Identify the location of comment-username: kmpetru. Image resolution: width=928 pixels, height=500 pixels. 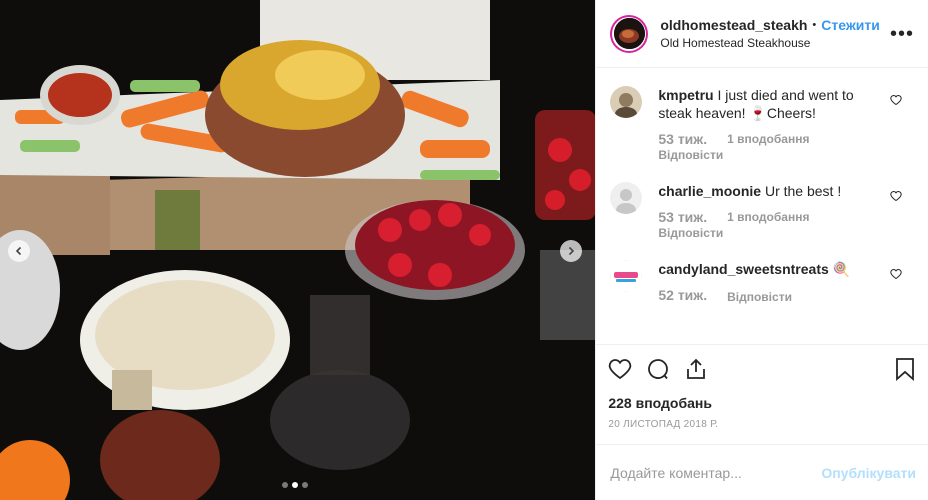
(685, 95).